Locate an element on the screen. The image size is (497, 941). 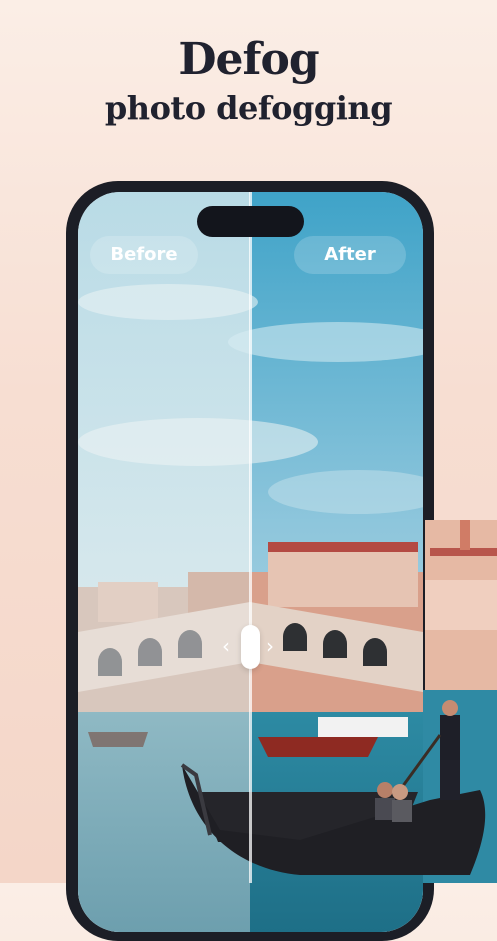
app-title: Defog is located at coordinates (248, 59).